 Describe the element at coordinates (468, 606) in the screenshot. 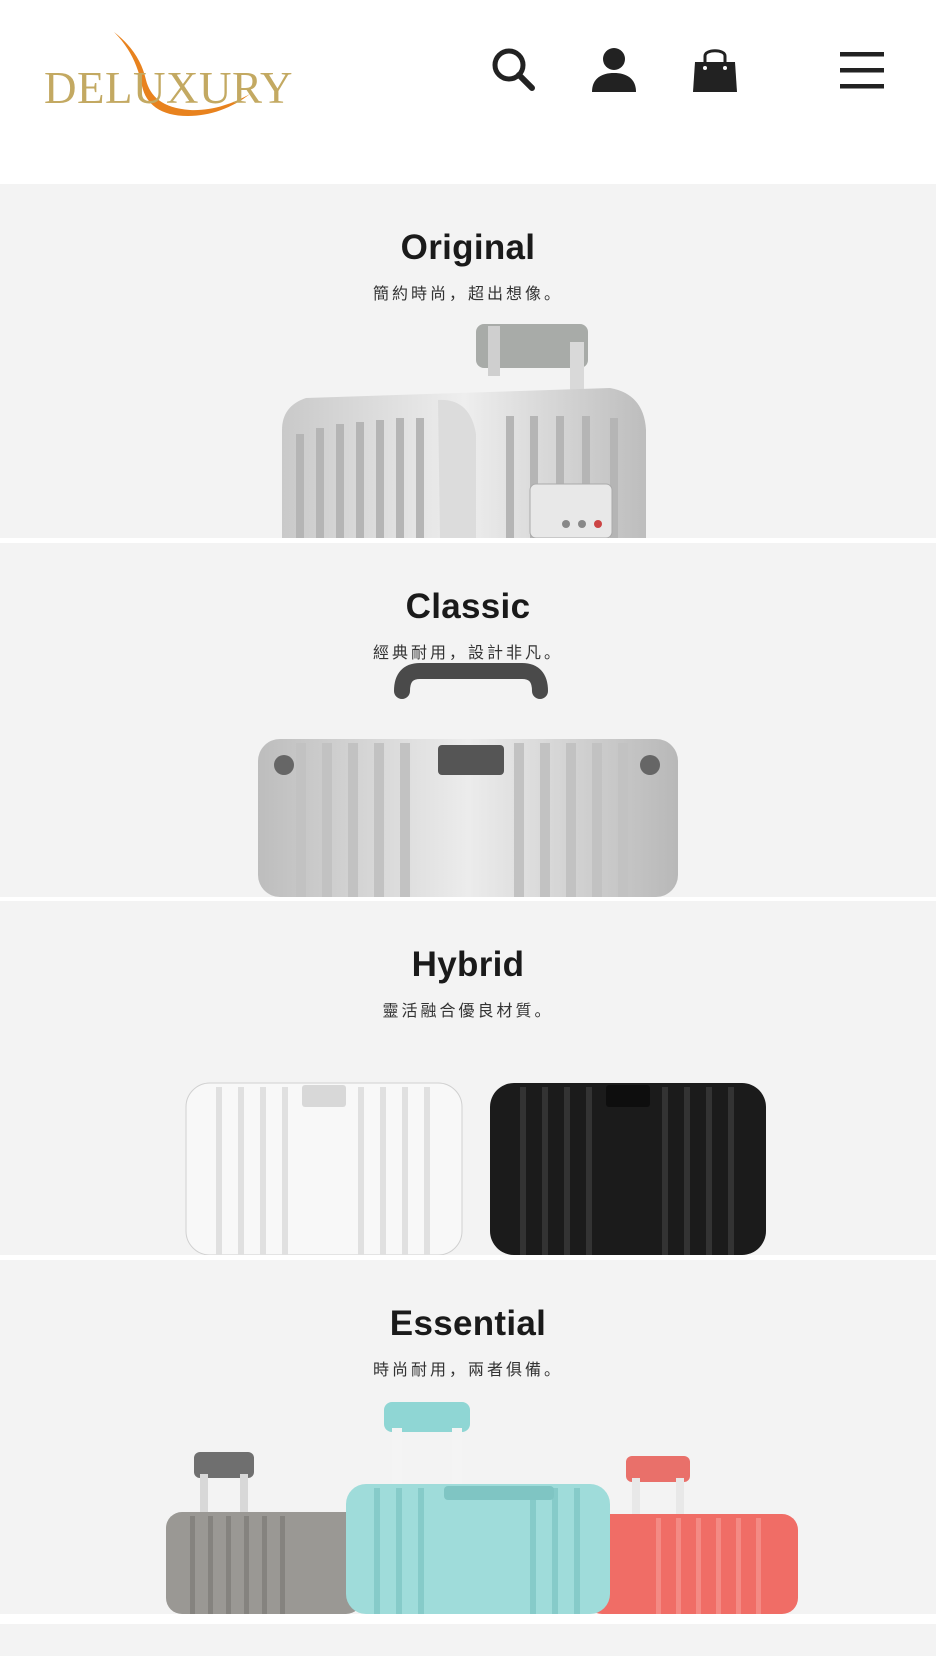

I see `collection-title: Classic` at that location.